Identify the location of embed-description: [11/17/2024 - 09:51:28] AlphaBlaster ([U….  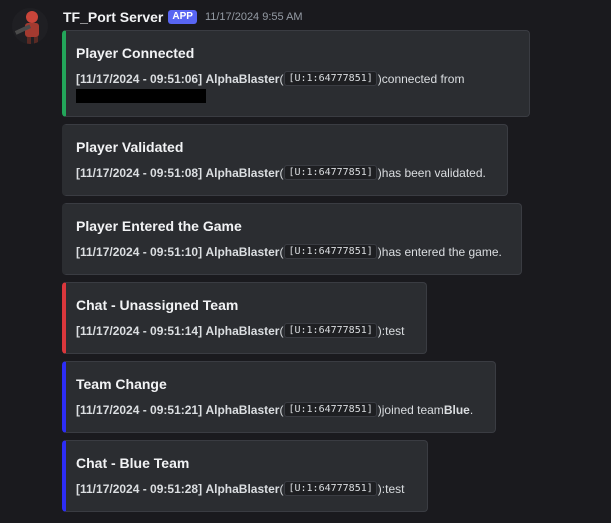
(240, 488).